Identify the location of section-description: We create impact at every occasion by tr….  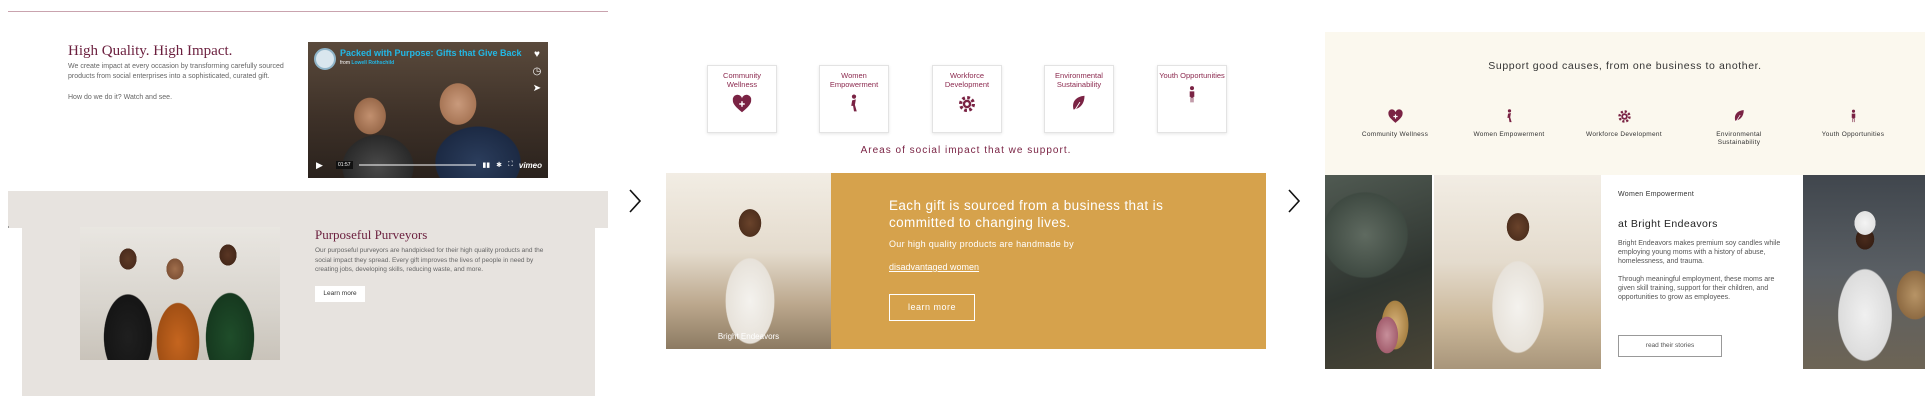
(176, 71).